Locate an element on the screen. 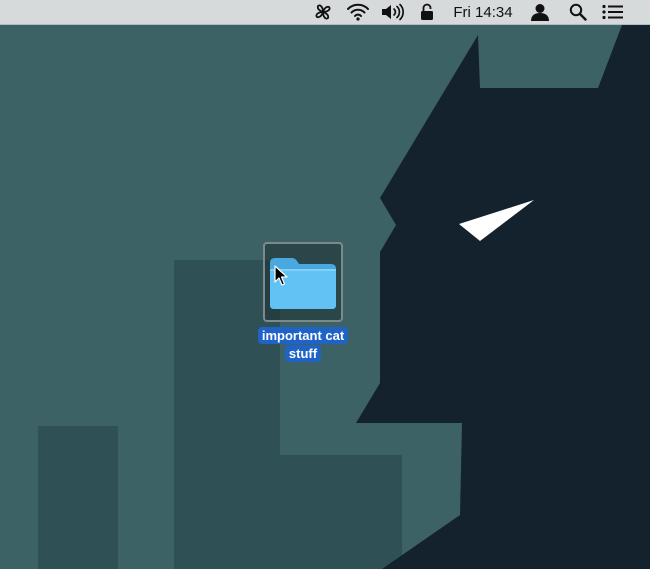  user-icon is located at coordinates (540, 12).